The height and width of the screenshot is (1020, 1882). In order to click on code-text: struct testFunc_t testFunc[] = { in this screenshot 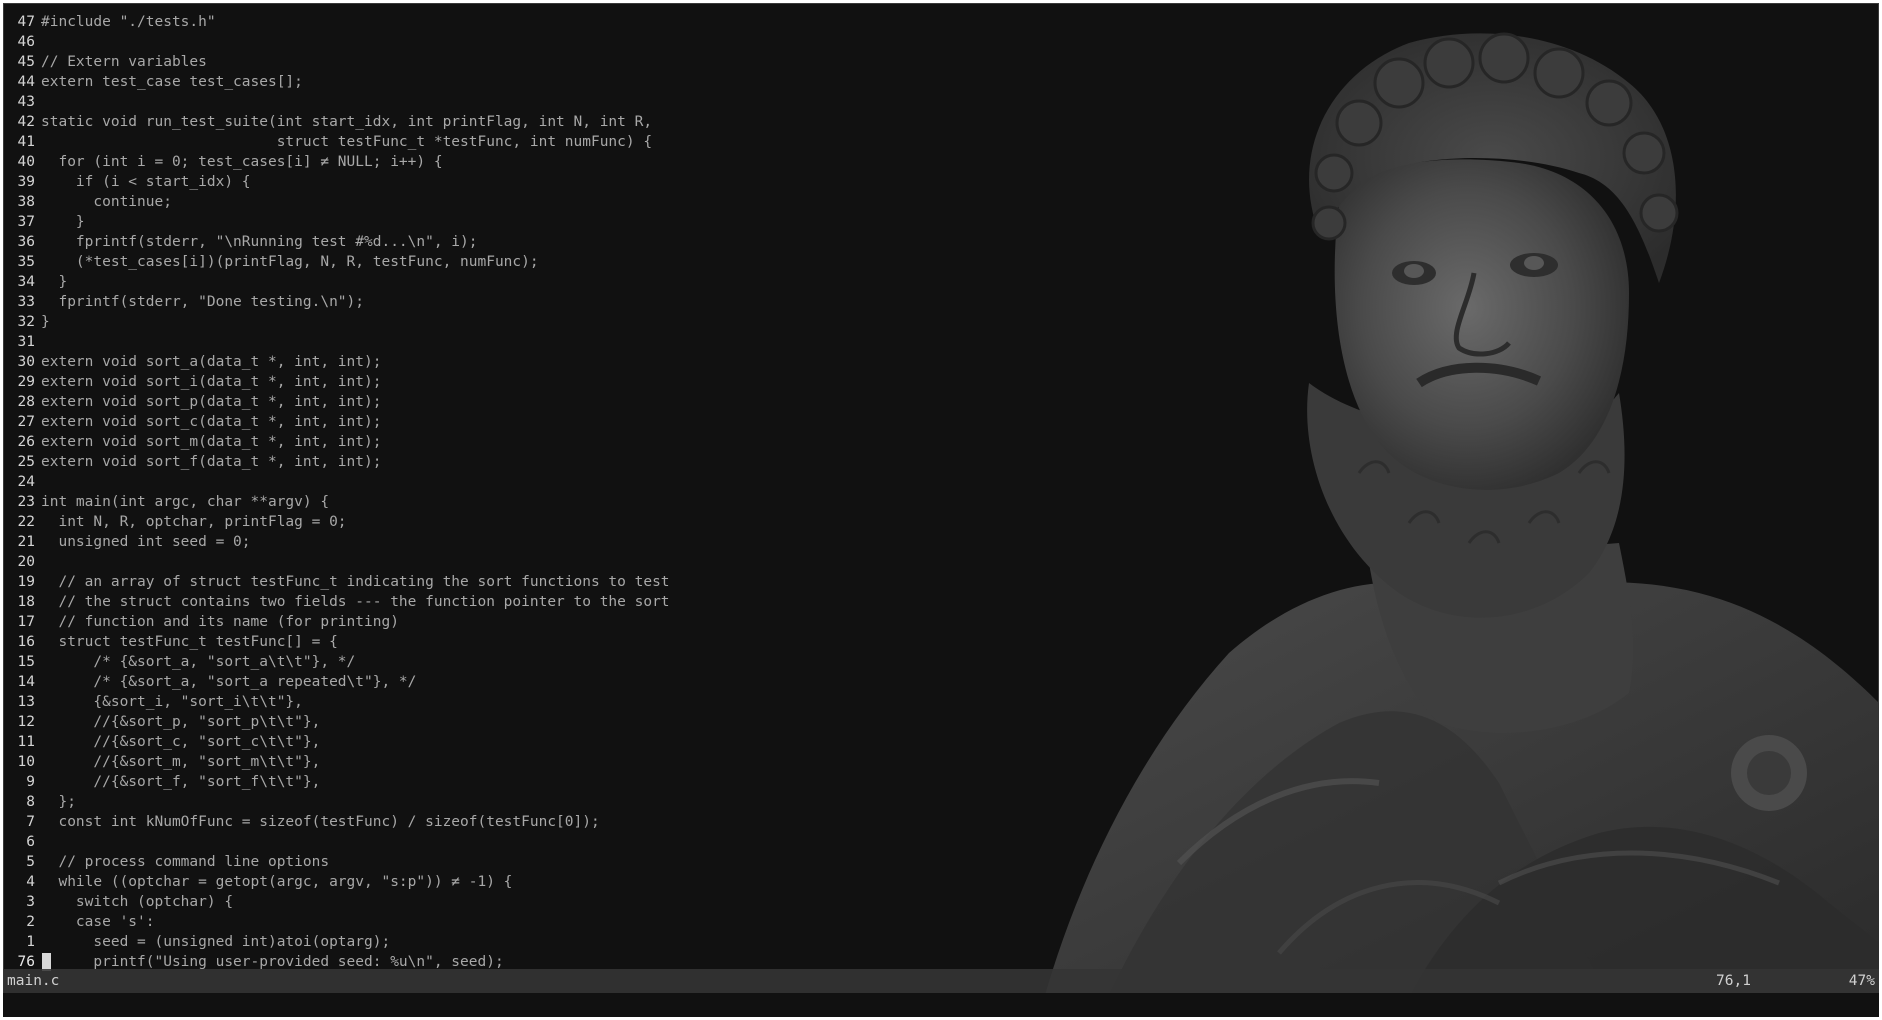, I will do `click(189, 642)`.